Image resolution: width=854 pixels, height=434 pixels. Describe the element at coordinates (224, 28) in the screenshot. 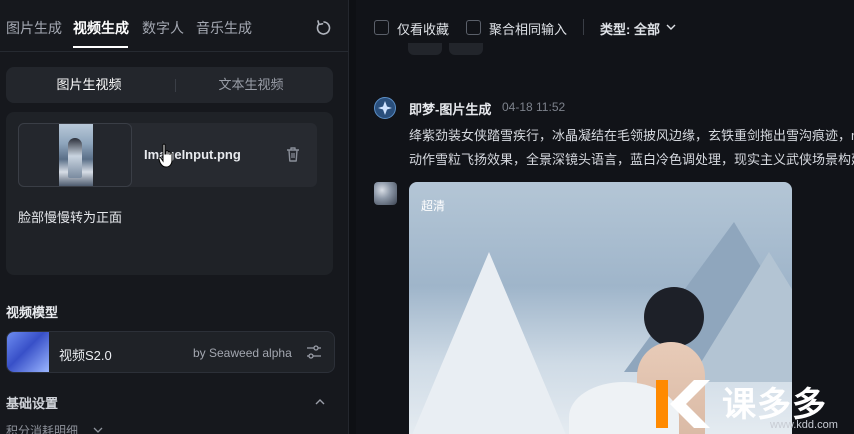

I see `tab-music-generation: 音乐生成` at that location.